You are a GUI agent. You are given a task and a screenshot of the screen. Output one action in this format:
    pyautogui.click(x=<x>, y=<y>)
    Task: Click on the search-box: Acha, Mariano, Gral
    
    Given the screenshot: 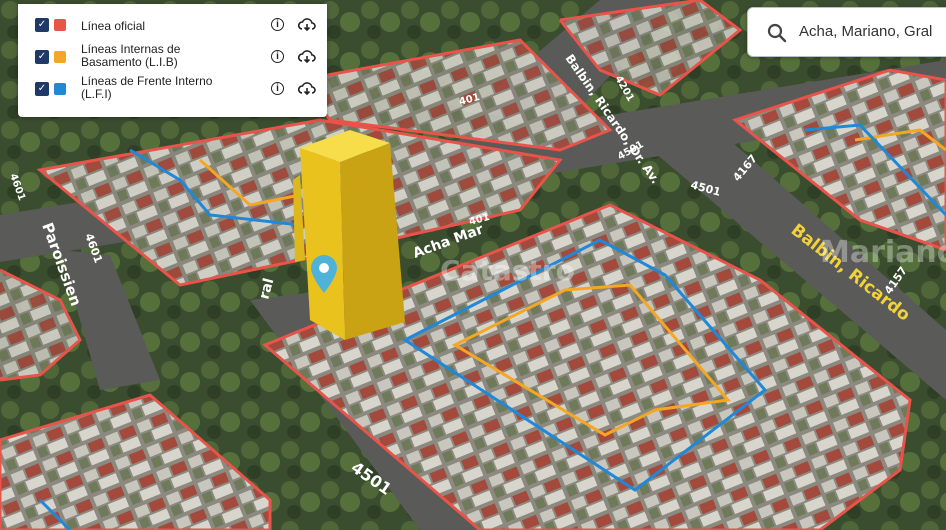 What is the action you would take?
    pyautogui.click(x=846, y=32)
    